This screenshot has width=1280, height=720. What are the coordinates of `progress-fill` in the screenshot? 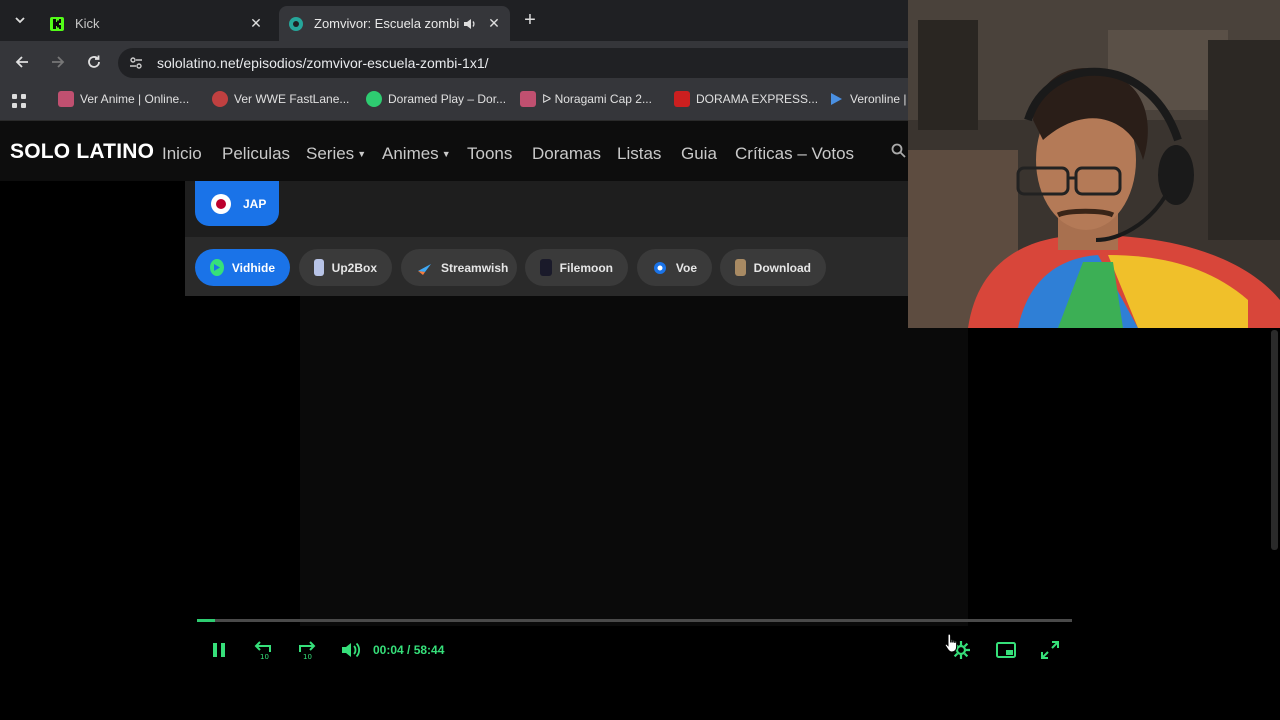 It's located at (206, 620).